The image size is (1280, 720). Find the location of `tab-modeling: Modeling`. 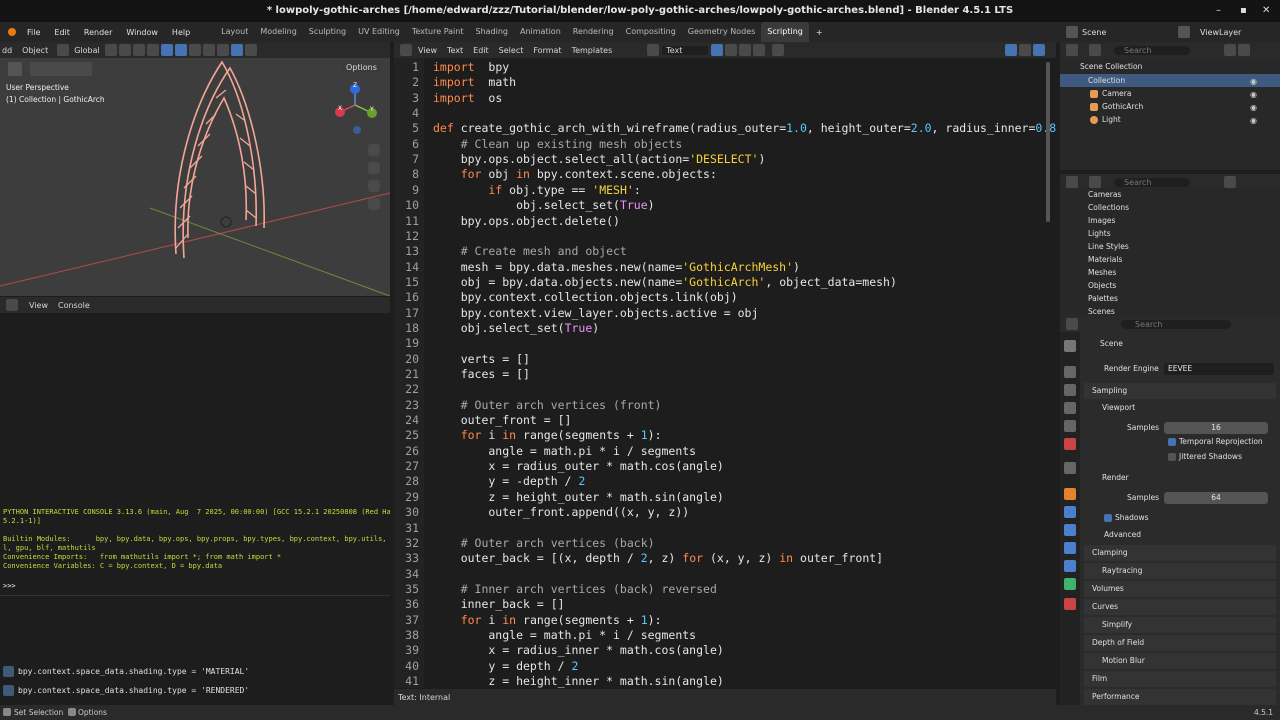

tab-modeling: Modeling is located at coordinates (278, 32).